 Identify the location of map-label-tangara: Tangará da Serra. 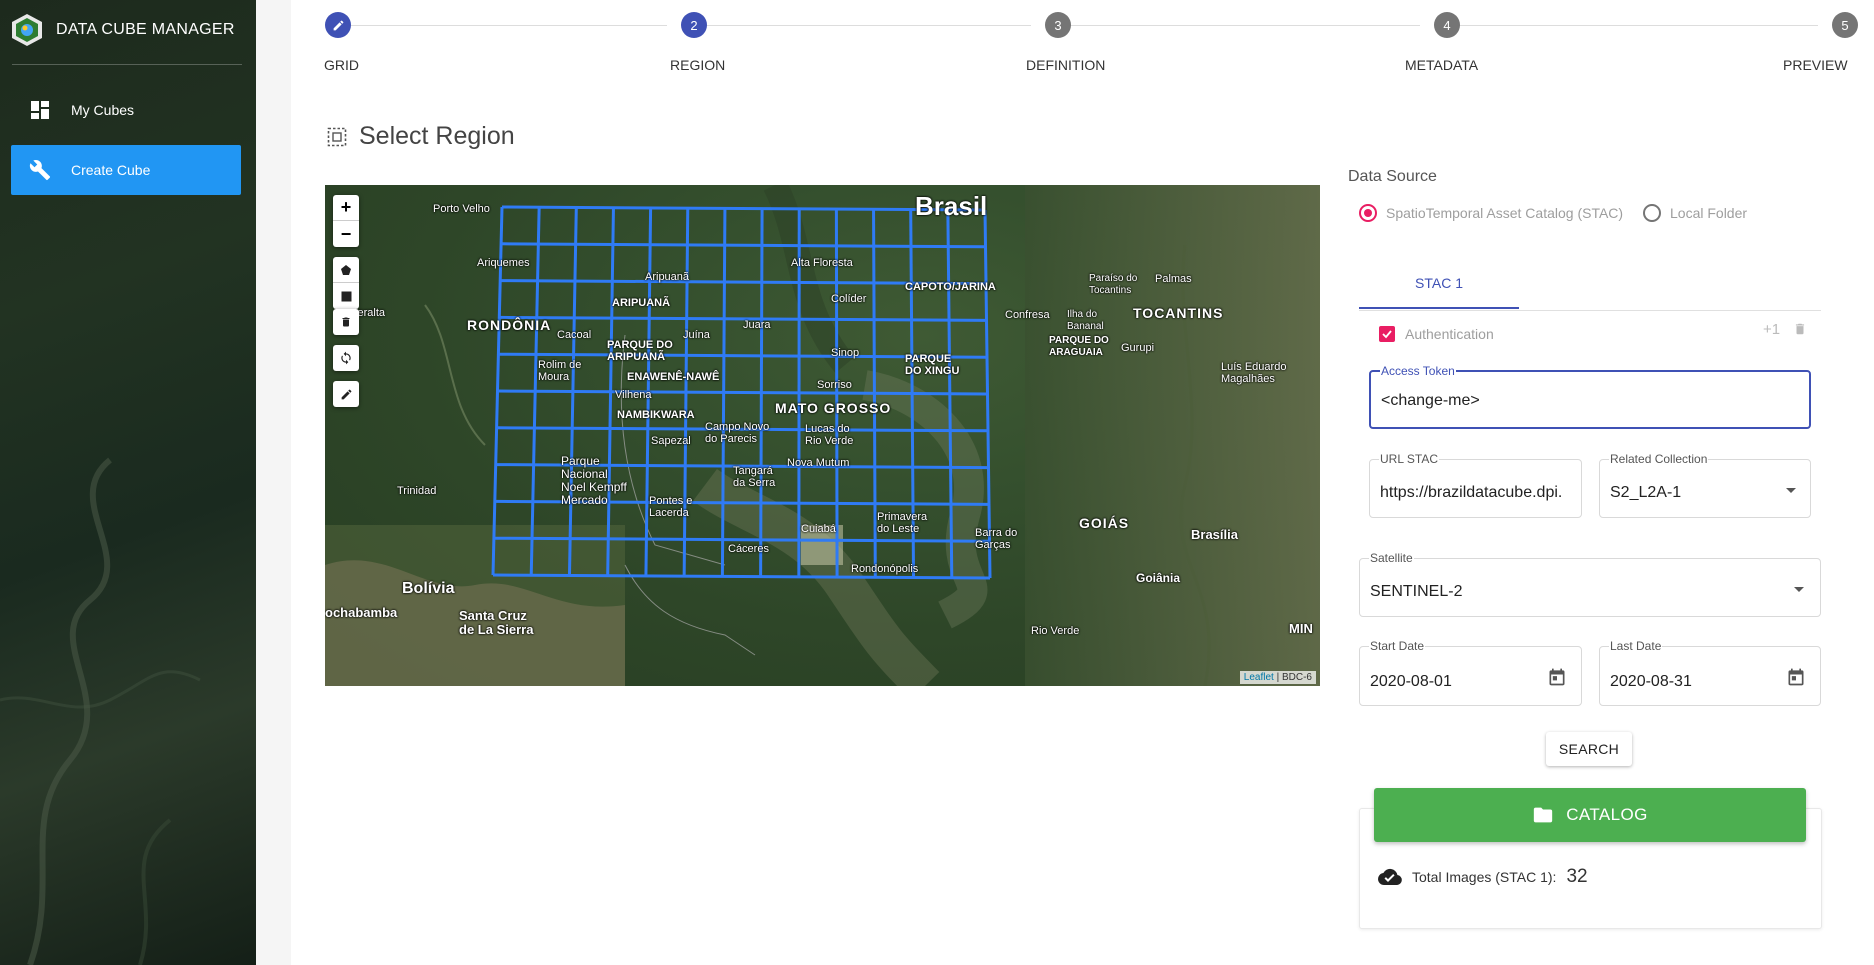
(754, 477).